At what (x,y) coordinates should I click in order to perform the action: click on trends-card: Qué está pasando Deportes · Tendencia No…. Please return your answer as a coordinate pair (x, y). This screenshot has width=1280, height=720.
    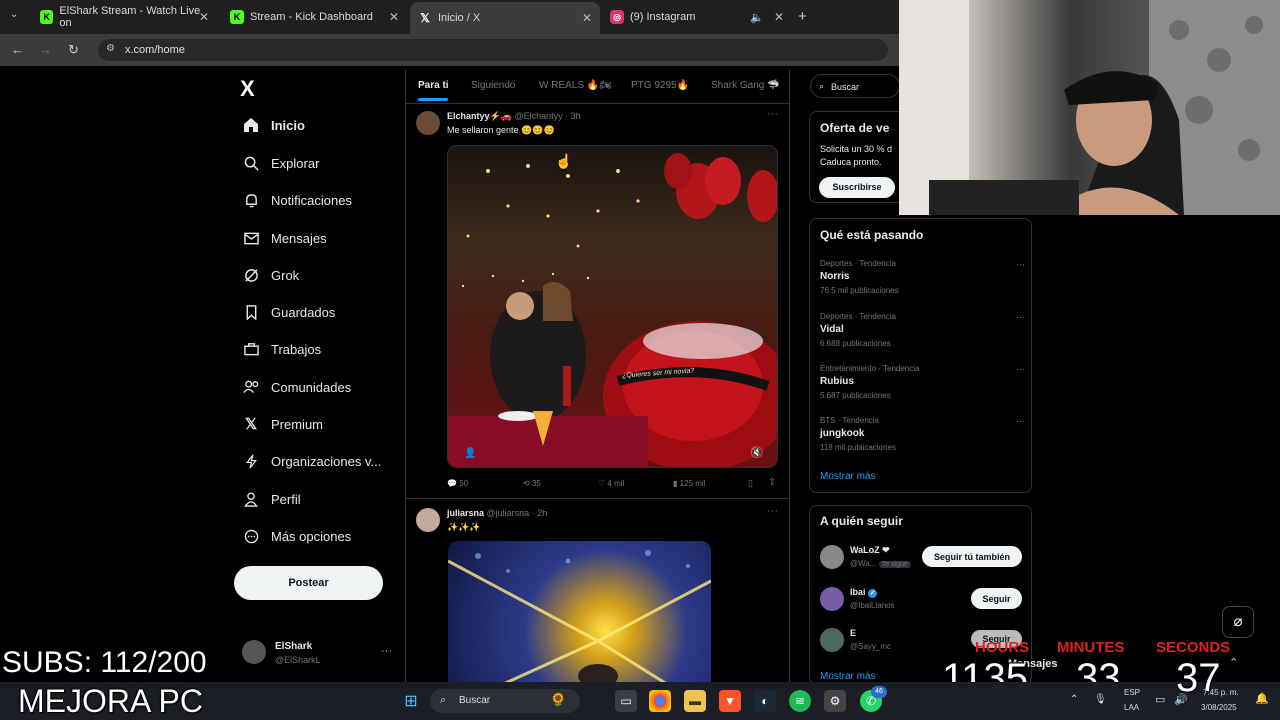
    Looking at the image, I should click on (920, 355).